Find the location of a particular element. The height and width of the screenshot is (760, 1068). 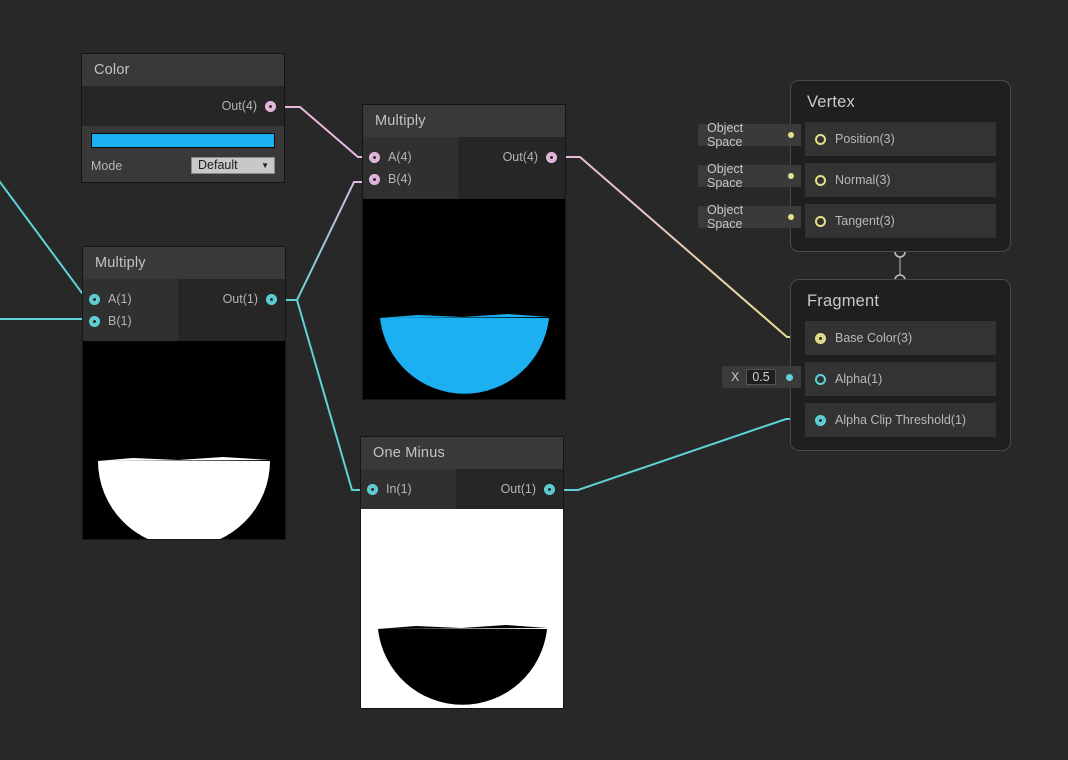

node-multiply-left-ports: A(1) B(1) Out(1) is located at coordinates (184, 310).